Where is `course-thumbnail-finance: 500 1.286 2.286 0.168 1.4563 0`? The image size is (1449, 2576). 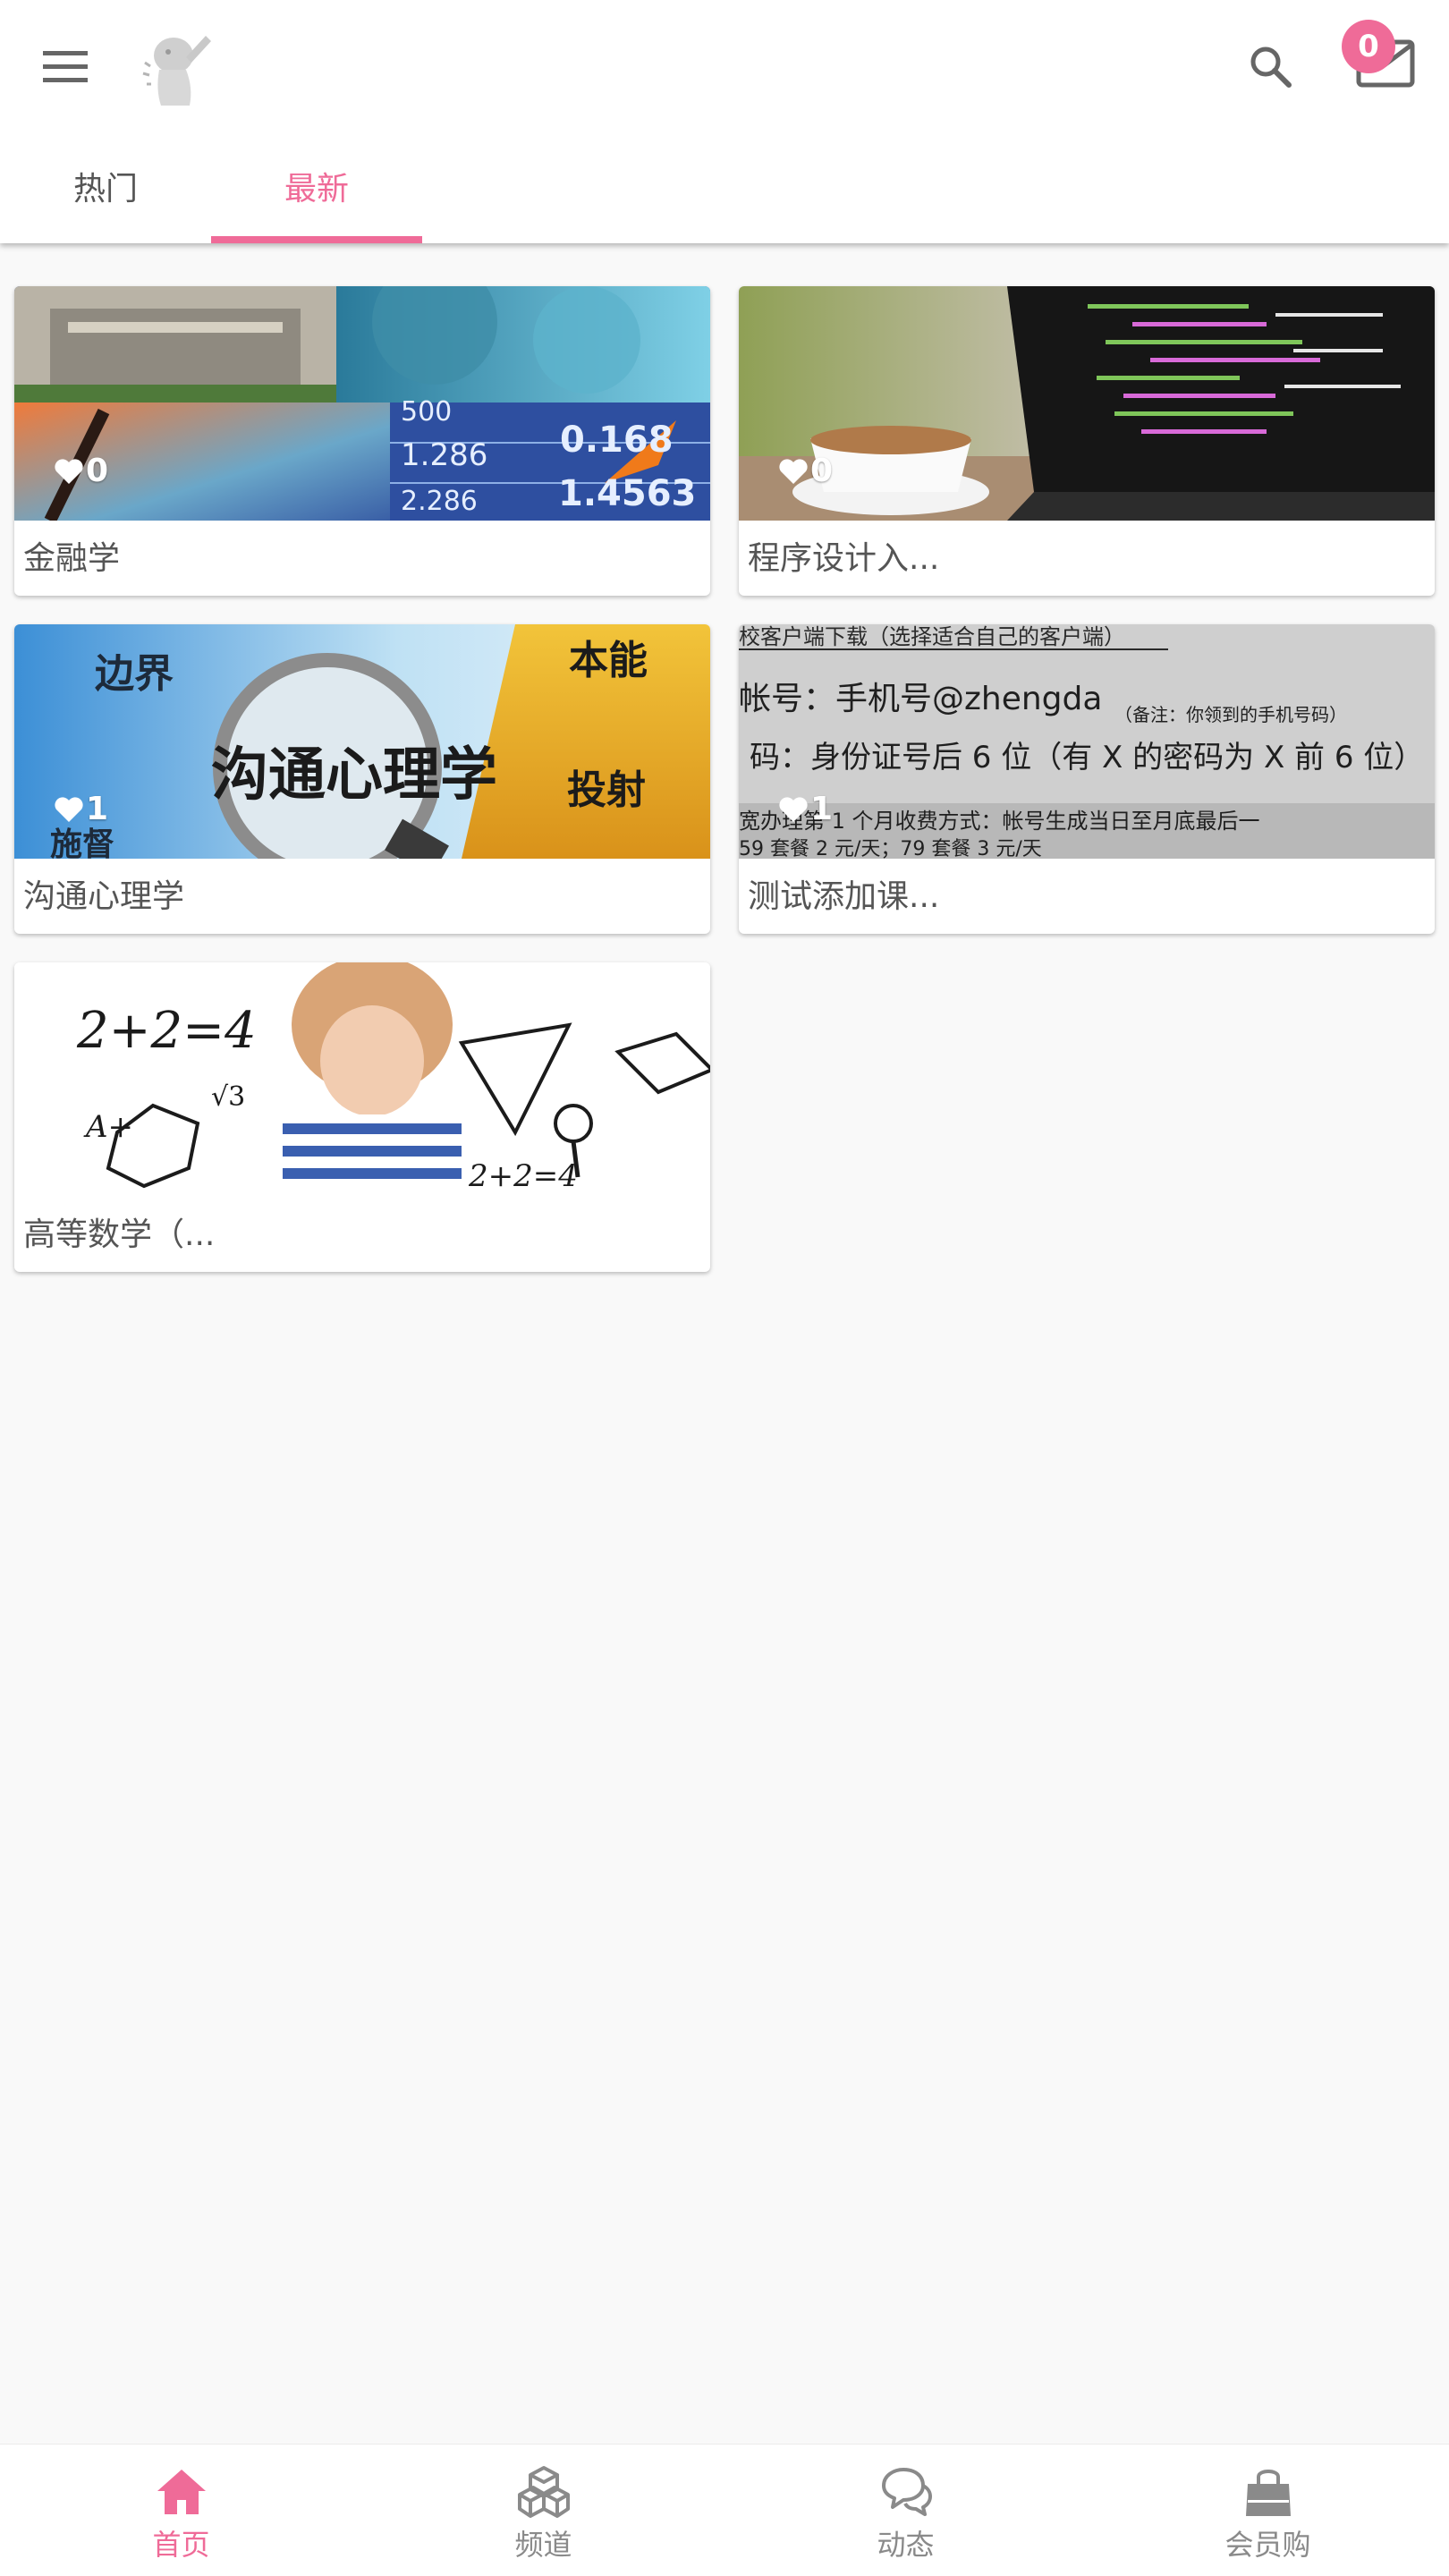
course-thumbnail-finance: 500 1.286 2.286 0.168 1.4563 0 is located at coordinates (362, 403).